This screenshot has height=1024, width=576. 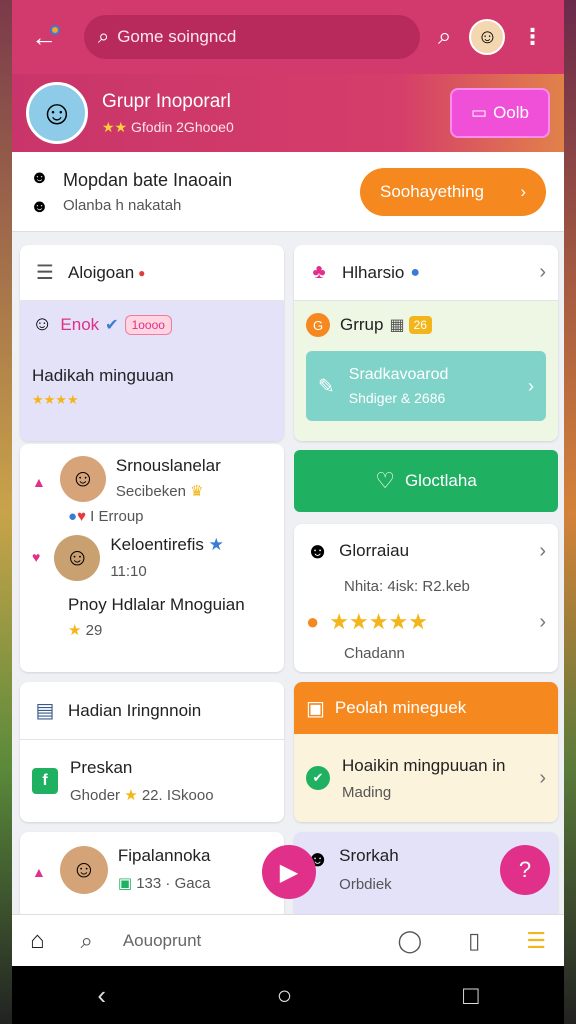 I want to click on verified-icon: ✔, so click(x=112, y=325).